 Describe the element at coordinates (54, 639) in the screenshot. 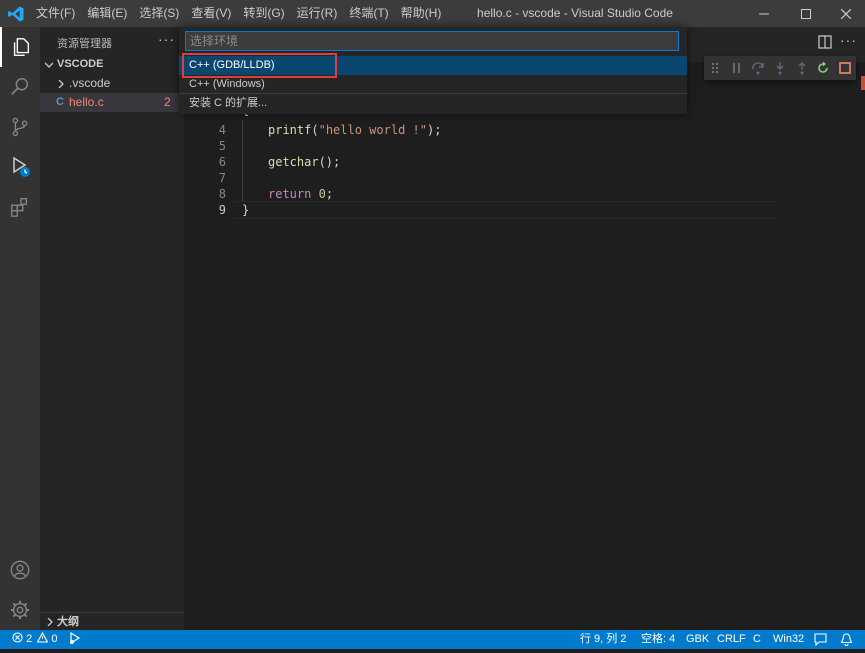

I see `warning-count: 0` at that location.